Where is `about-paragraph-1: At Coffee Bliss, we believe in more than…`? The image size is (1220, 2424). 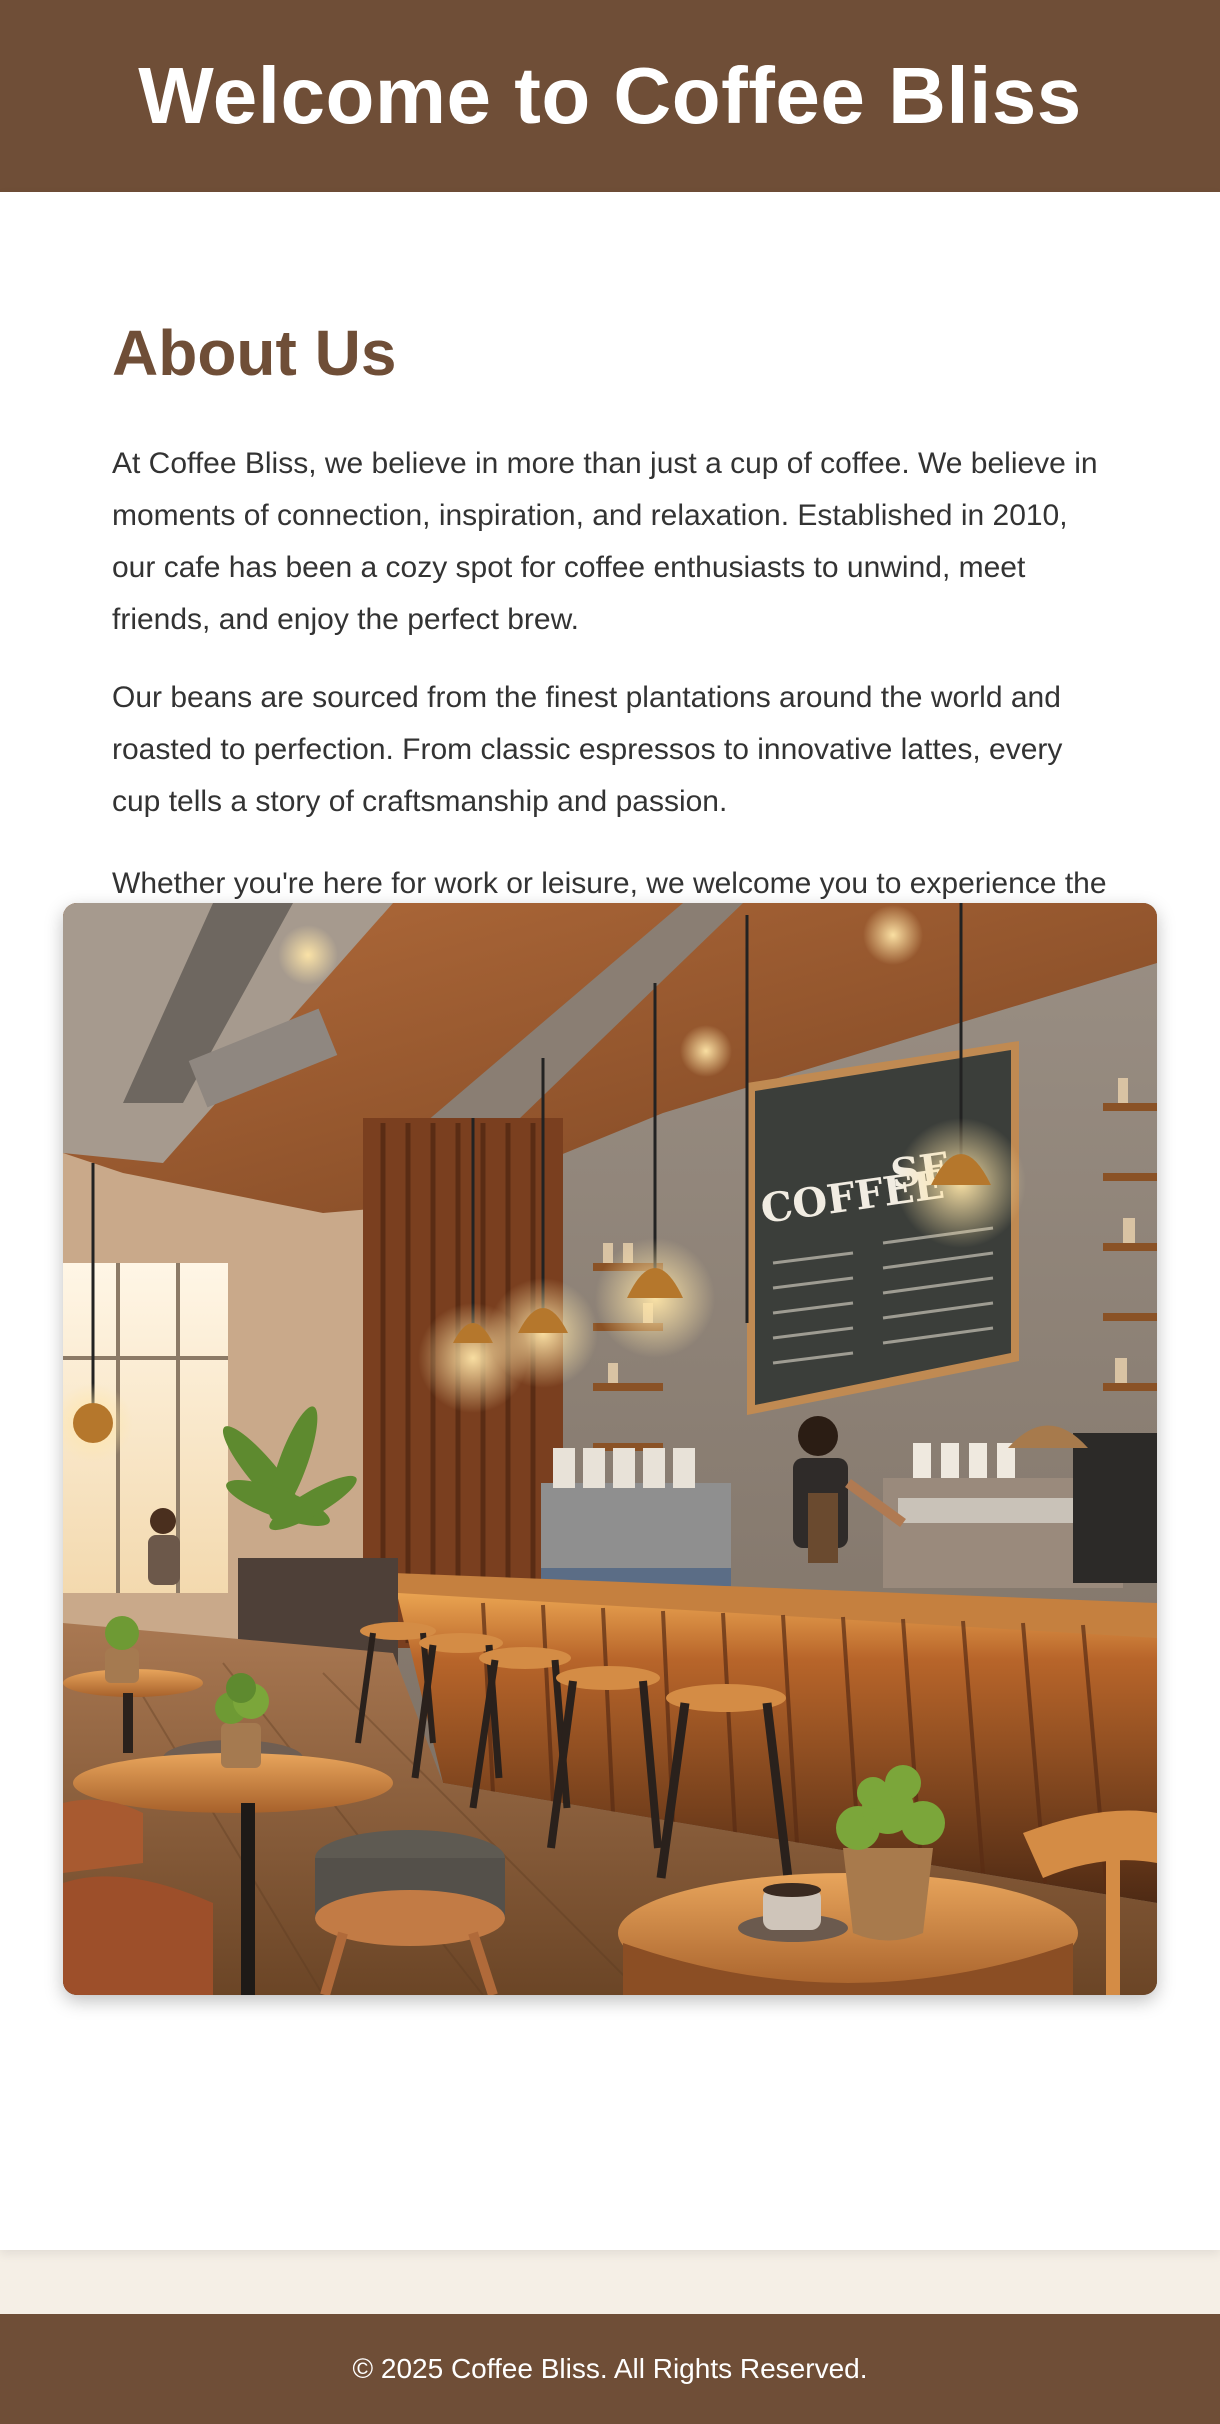 about-paragraph-1: At Coffee Bliss, we believe in more than… is located at coordinates (605, 541).